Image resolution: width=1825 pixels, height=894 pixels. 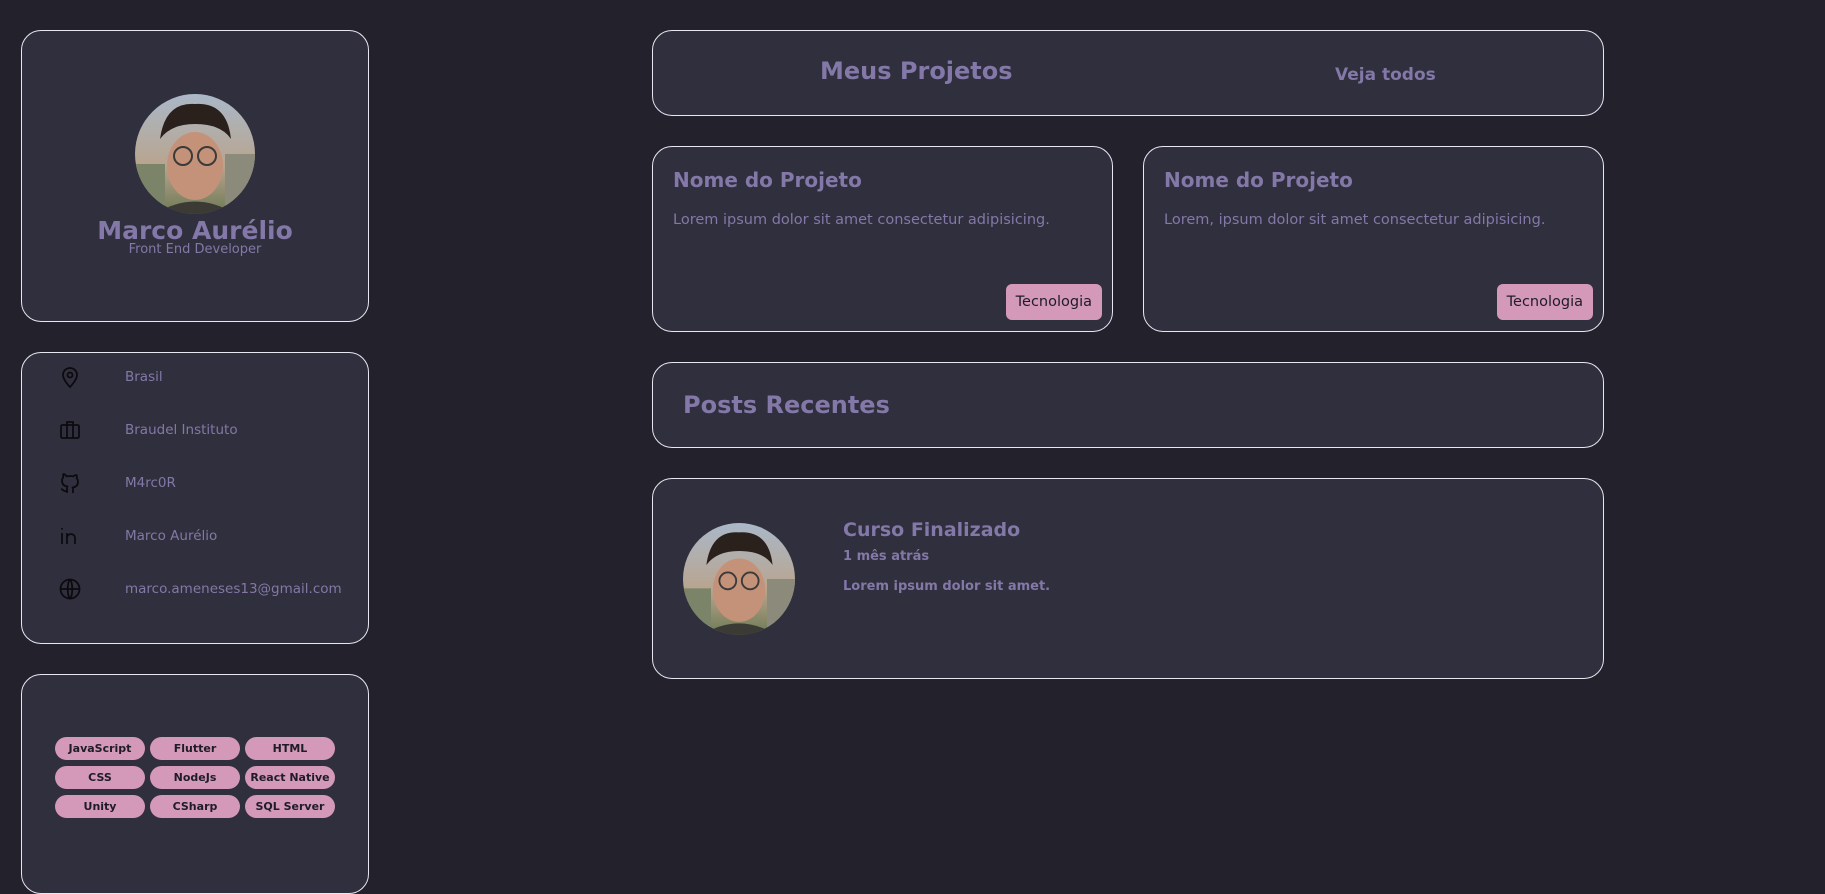 What do you see at coordinates (70, 483) in the screenshot?
I see `github-icon` at bounding box center [70, 483].